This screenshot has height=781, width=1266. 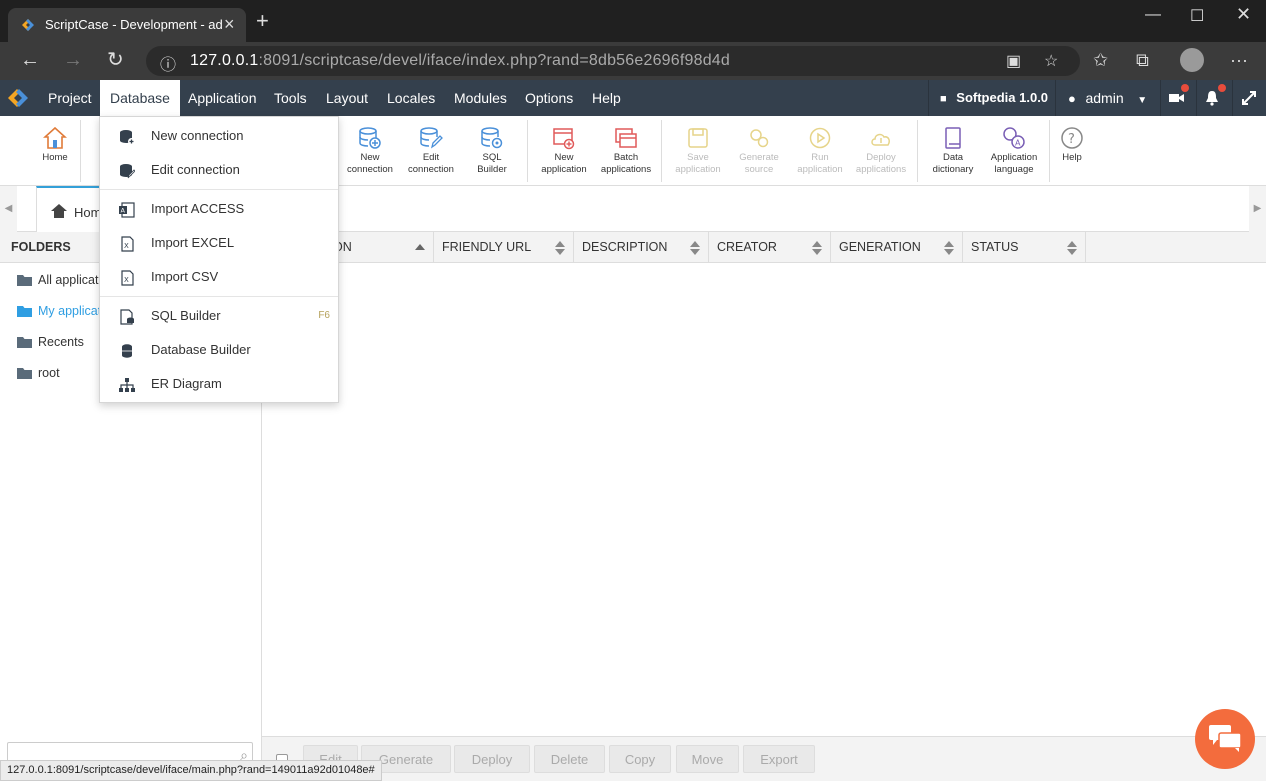 I want to click on camera-blocked-icon: ▣, so click(x=1013, y=61).